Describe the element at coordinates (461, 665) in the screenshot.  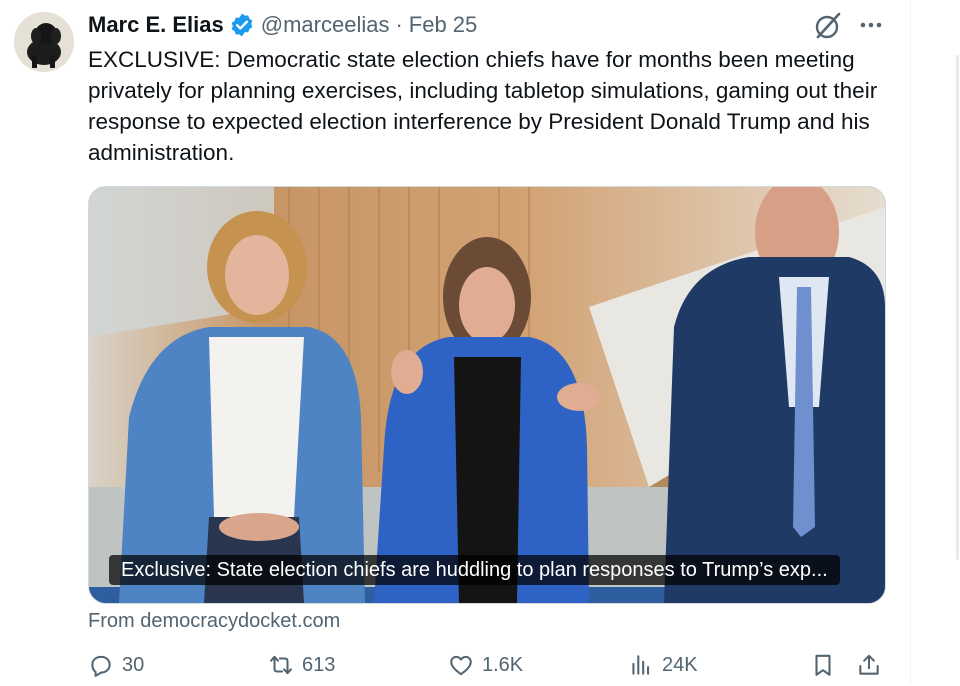
I see `like-icon` at that location.